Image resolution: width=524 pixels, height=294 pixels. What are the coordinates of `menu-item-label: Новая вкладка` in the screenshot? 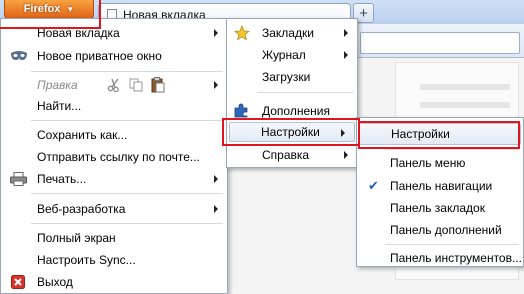 It's located at (78, 33).